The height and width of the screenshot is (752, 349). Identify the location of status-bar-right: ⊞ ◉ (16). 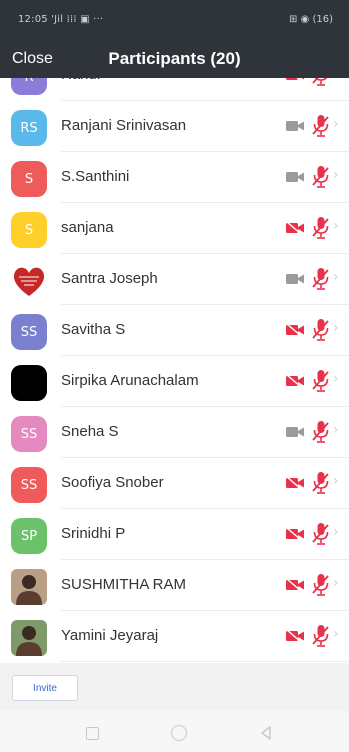
(311, 19).